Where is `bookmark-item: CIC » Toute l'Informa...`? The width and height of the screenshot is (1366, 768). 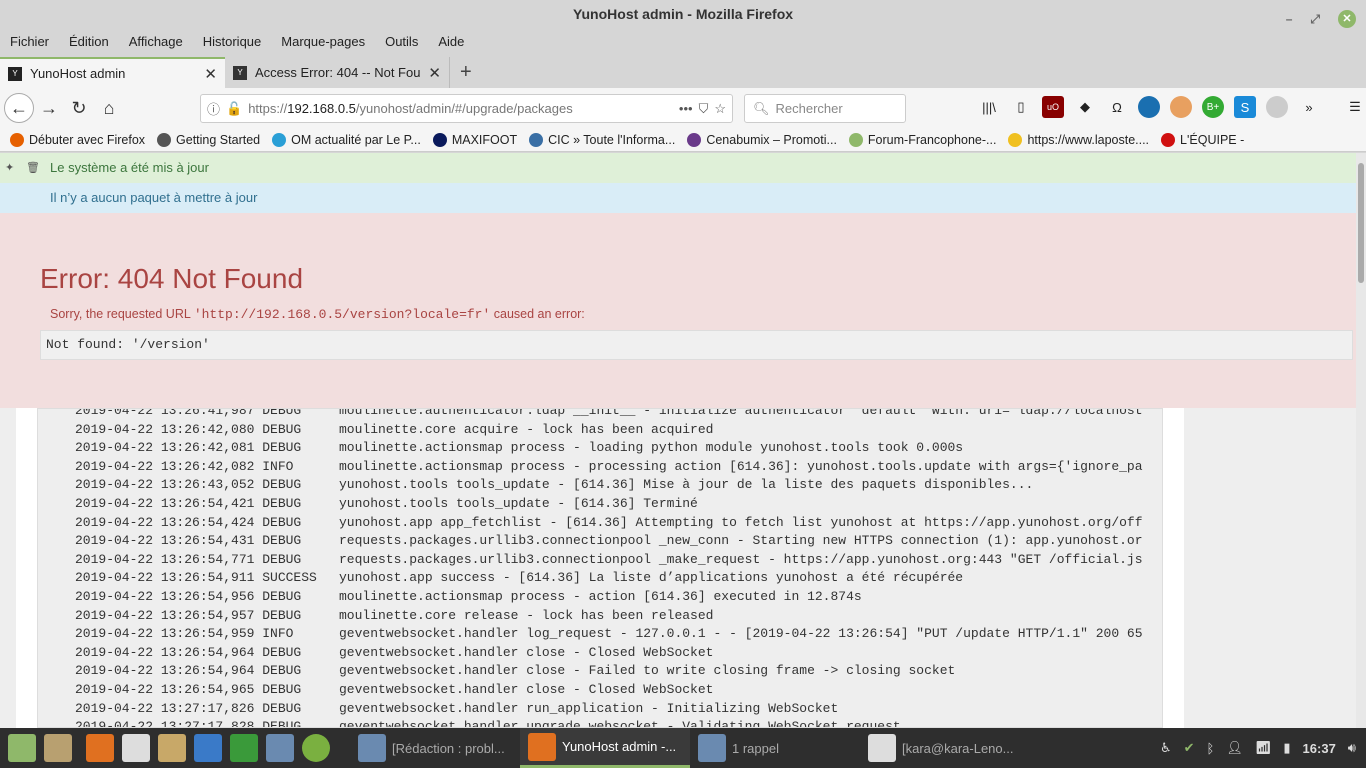
bookmark-item: CIC » Toute l'Informa... is located at coordinates (602, 139).